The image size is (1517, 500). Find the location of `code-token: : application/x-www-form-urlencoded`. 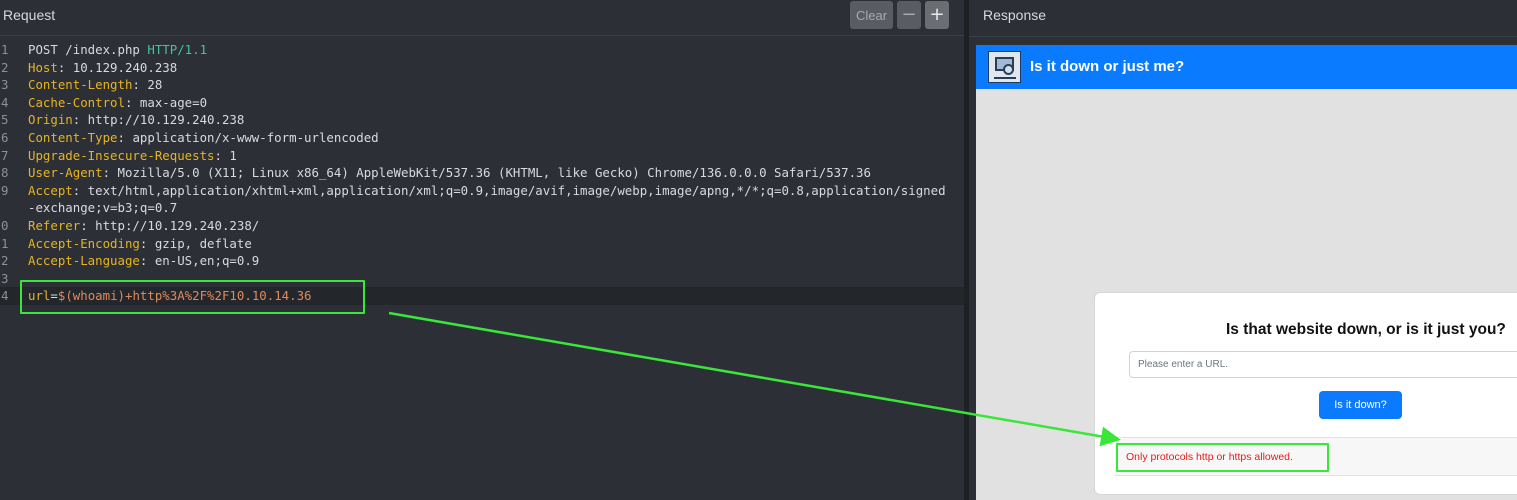

code-token: : application/x-www-form-urlencoded is located at coordinates (248, 137).